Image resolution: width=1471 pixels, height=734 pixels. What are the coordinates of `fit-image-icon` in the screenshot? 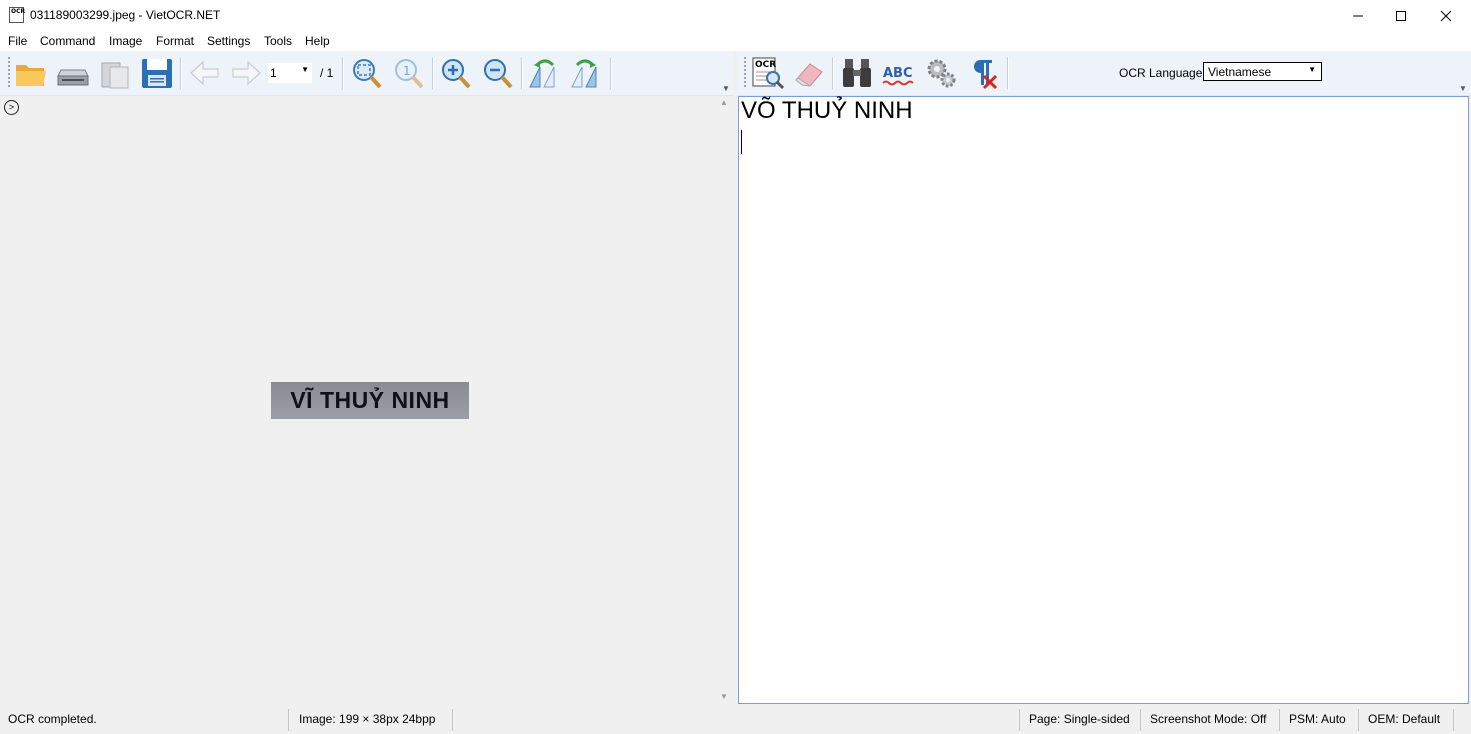 It's located at (367, 74).